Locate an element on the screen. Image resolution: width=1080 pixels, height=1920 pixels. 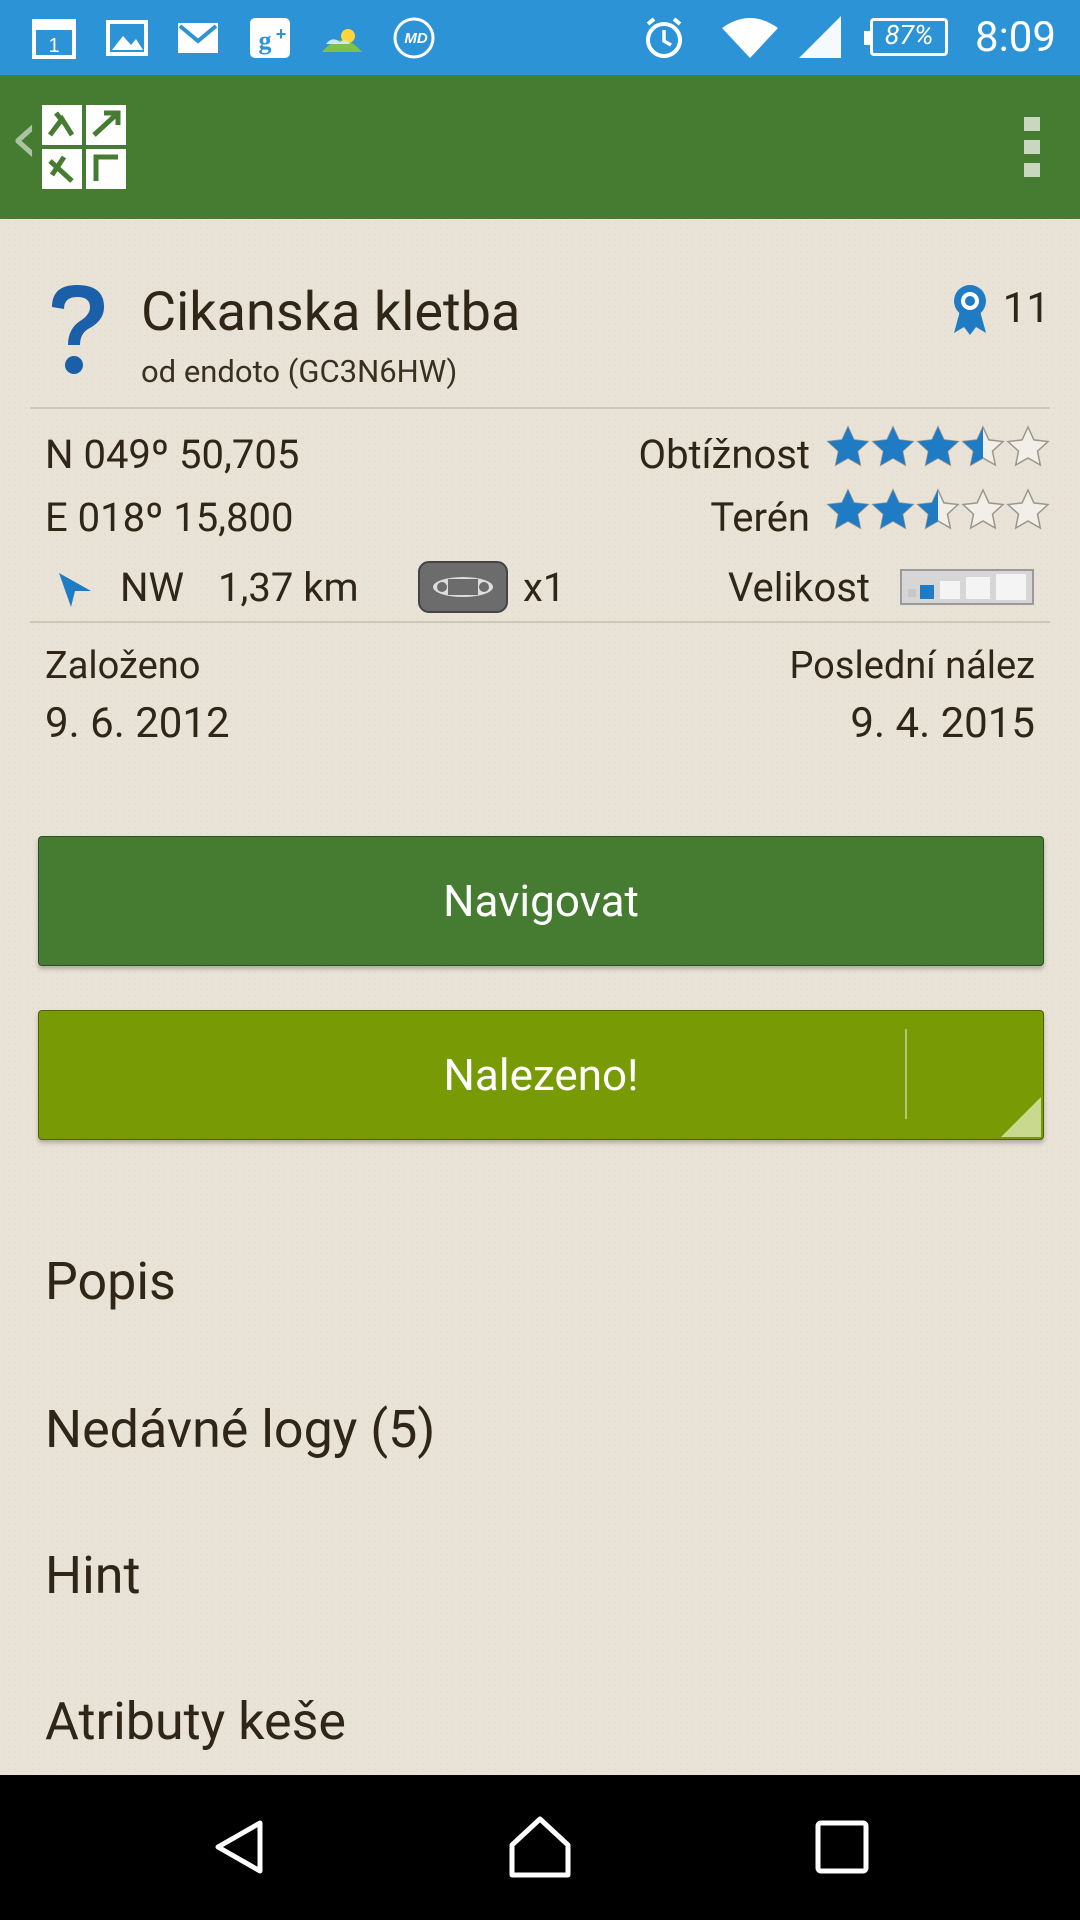
alarm-icon is located at coordinates (664, 37).